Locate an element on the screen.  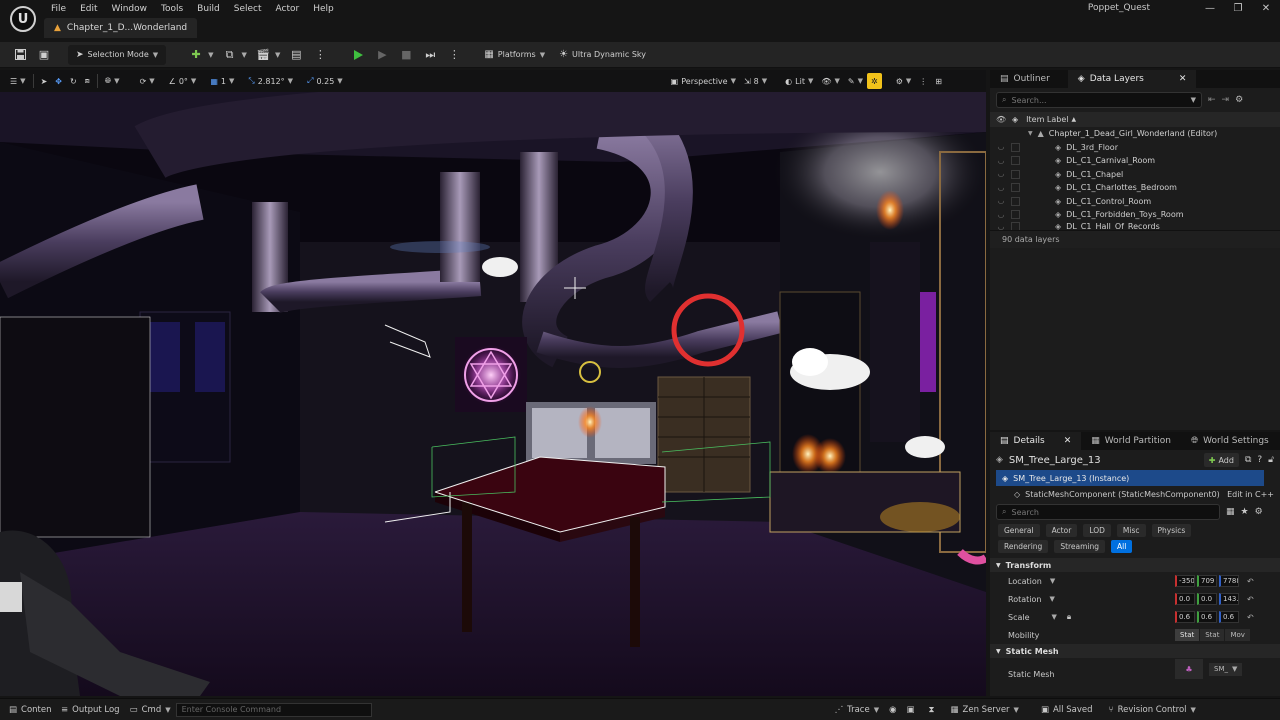
location-z-field: 7788 is located at coordinates (1229, 581).